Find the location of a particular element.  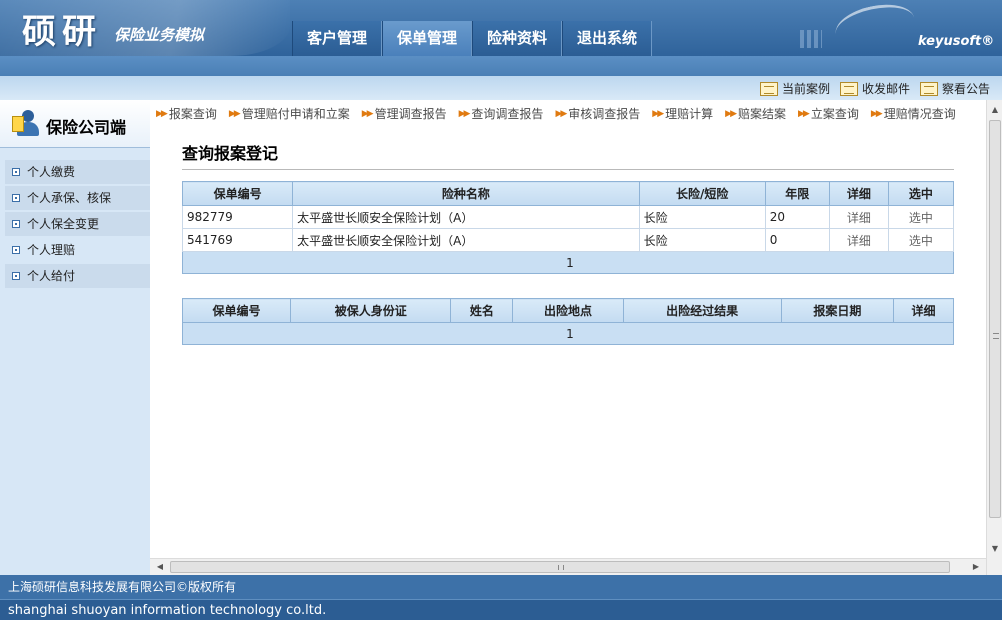

vertical-scrollbar: ▲ ▼ is located at coordinates (994, 337).